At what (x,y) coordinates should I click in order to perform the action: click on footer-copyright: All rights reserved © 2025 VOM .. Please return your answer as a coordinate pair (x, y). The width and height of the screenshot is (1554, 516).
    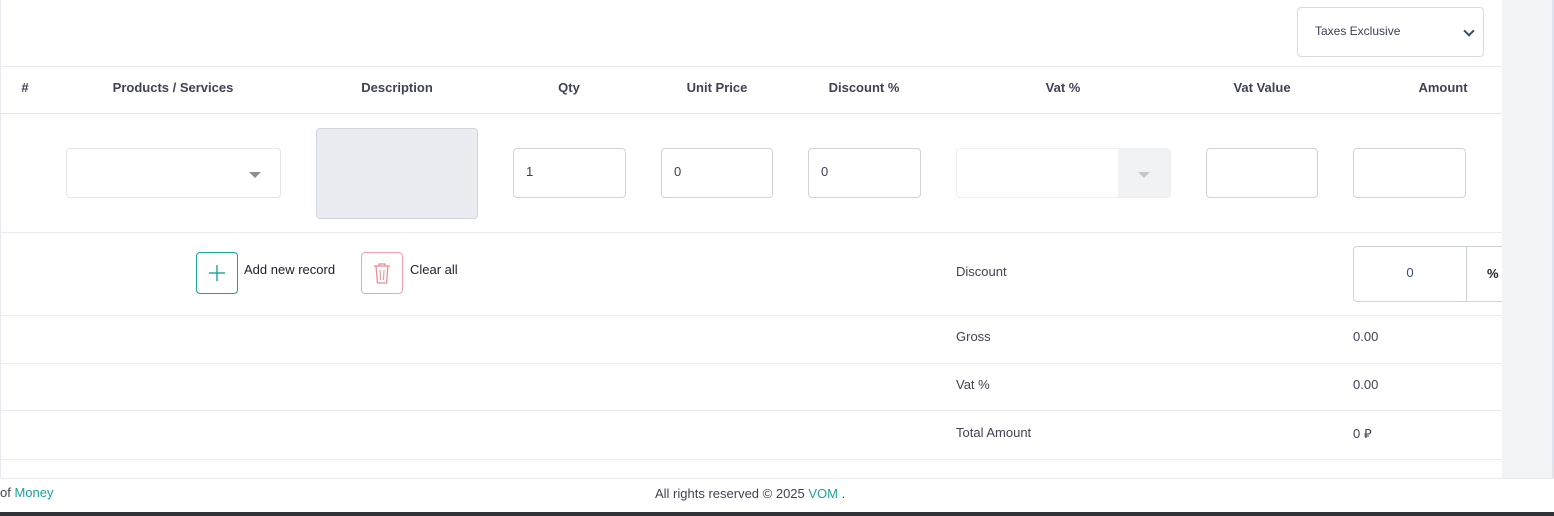
    Looking at the image, I should click on (750, 493).